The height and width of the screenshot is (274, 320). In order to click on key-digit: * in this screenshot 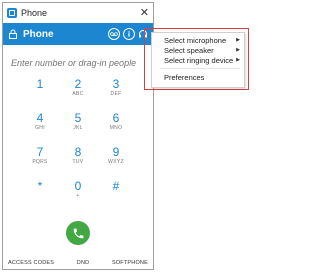, I will do `click(40, 185)`.